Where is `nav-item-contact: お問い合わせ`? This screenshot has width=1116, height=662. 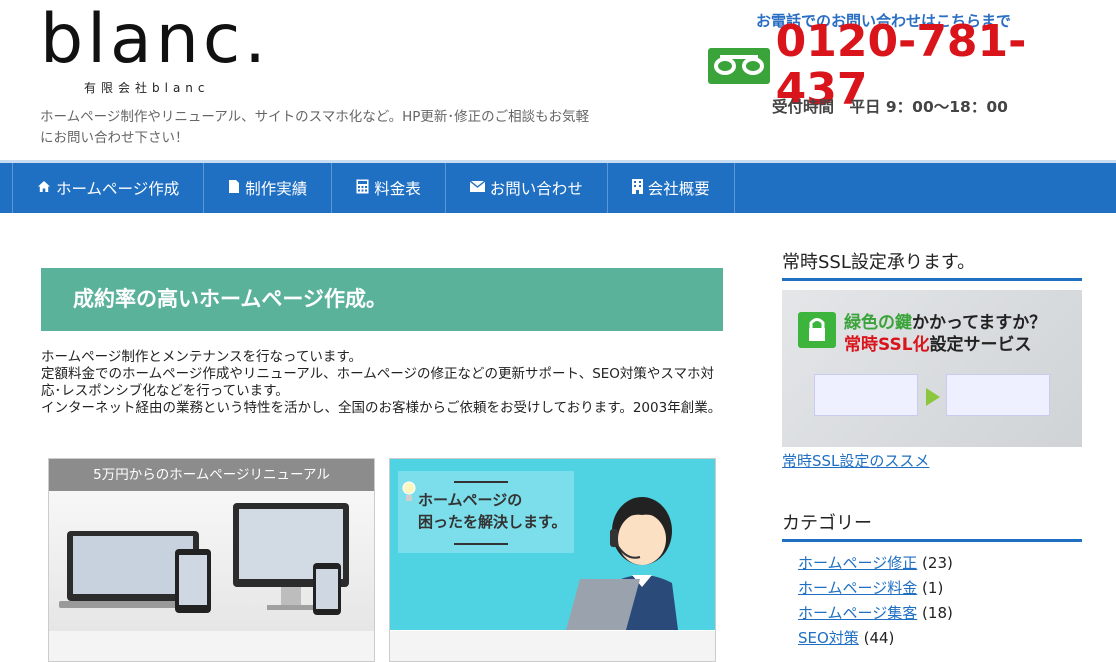
nav-item-contact: お問い合わせ is located at coordinates (525, 188).